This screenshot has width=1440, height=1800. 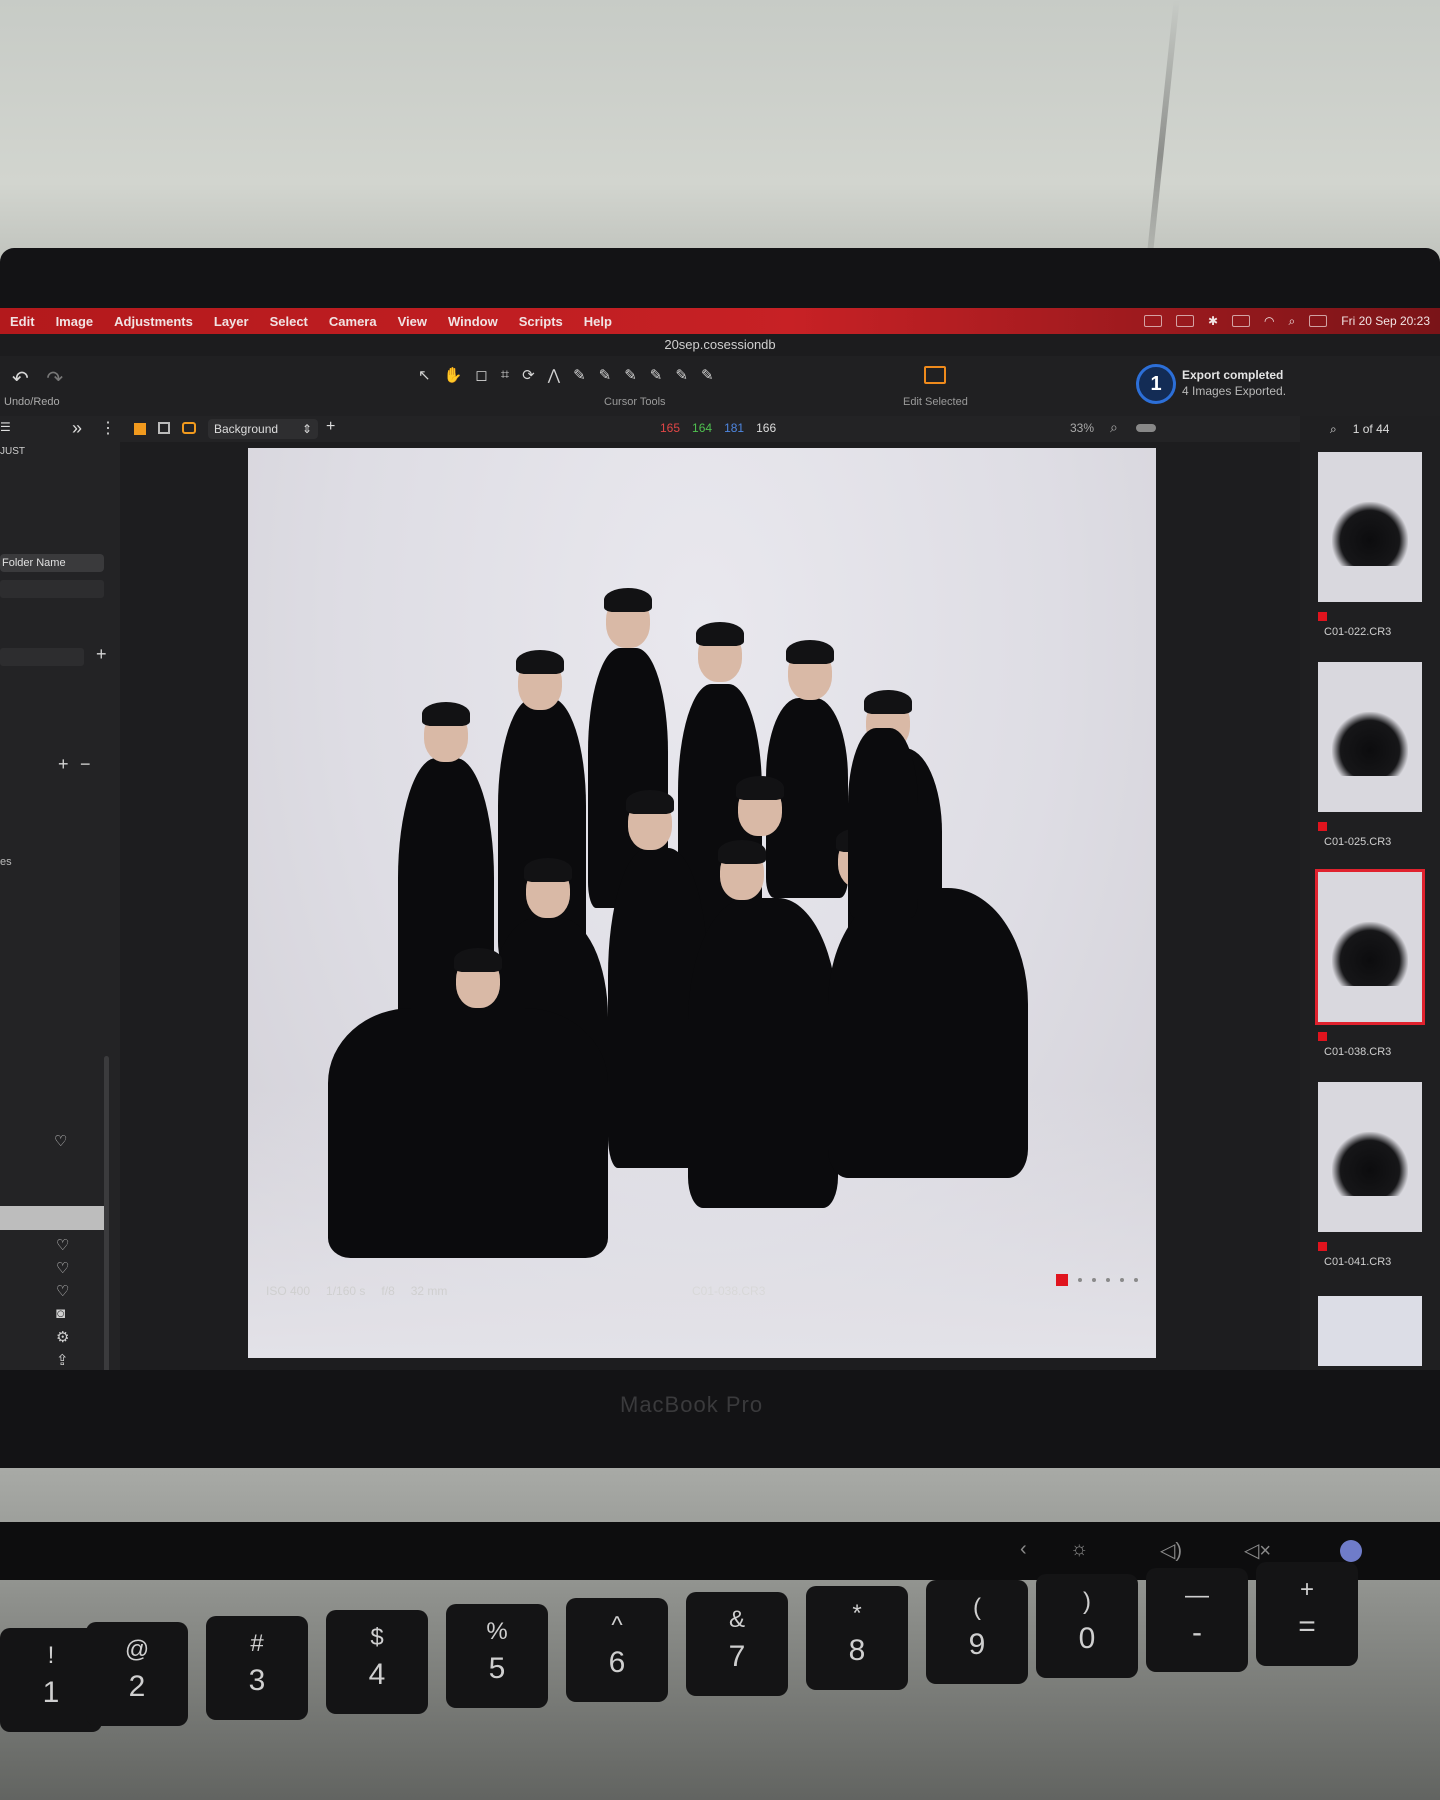 I want to click on share-icon: ⇪, so click(x=62, y=1360).